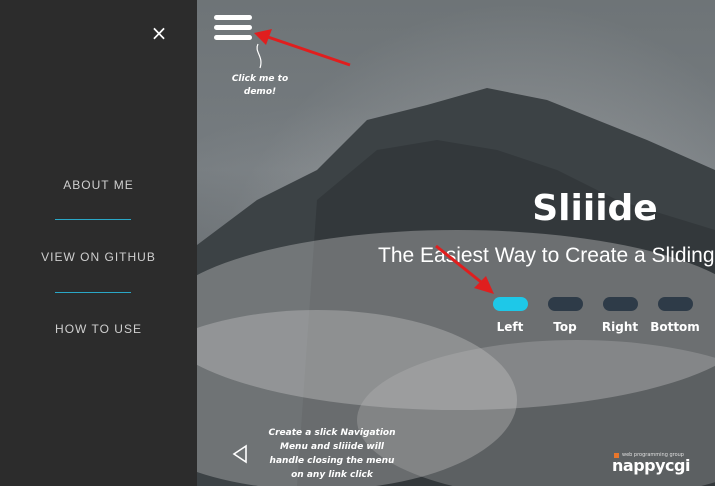  What do you see at coordinates (510, 327) in the screenshot?
I see `slide-left-label: Left` at bounding box center [510, 327].